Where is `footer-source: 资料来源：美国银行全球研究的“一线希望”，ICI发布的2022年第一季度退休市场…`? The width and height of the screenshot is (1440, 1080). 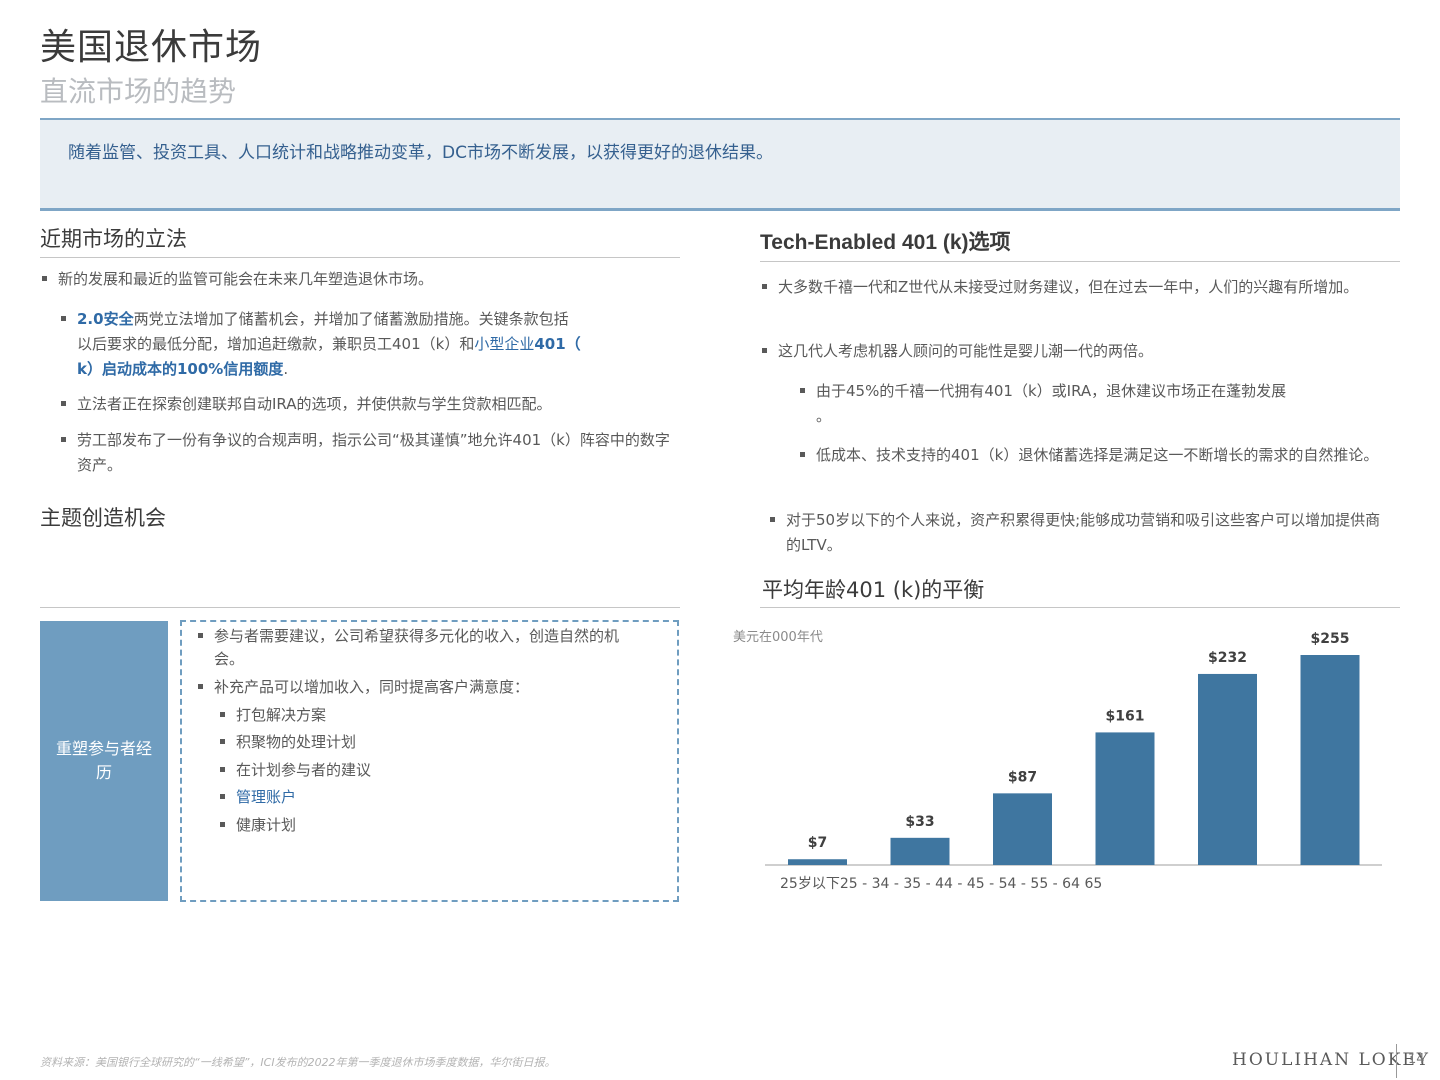
footer-source: 资料来源：美国银行全球研究的“一线希望”，ICI发布的2022年第一季度退休市场… is located at coordinates (298, 1062).